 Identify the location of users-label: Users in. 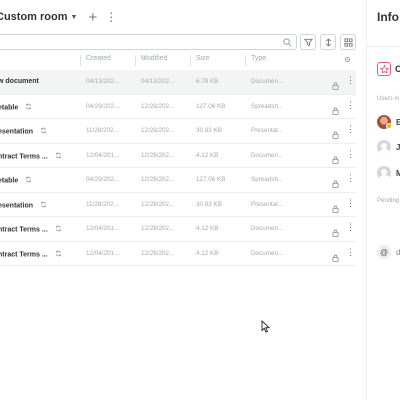
(388, 99).